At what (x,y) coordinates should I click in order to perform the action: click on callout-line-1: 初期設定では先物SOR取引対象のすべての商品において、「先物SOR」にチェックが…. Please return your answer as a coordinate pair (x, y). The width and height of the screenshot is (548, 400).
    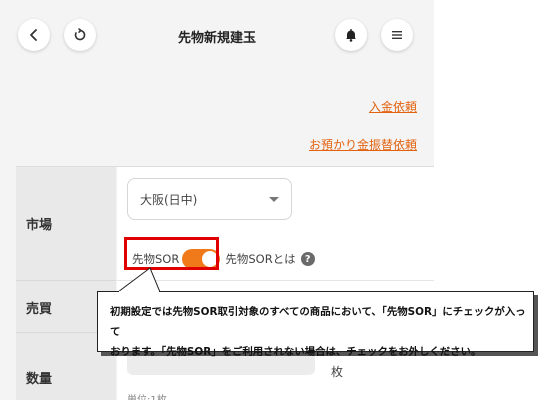
    Looking at the image, I should click on (318, 322).